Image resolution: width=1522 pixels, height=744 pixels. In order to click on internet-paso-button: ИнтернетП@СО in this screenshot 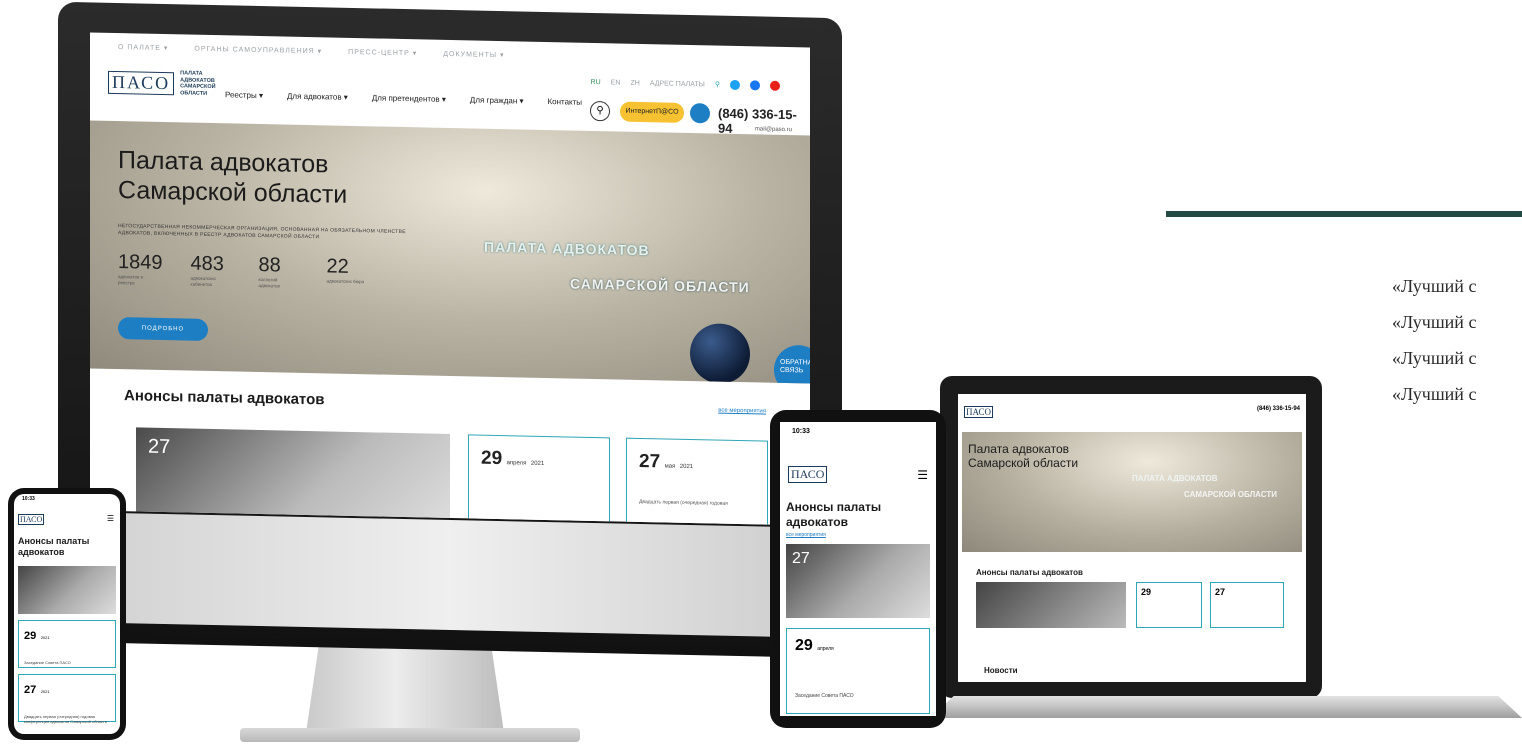, I will do `click(652, 112)`.